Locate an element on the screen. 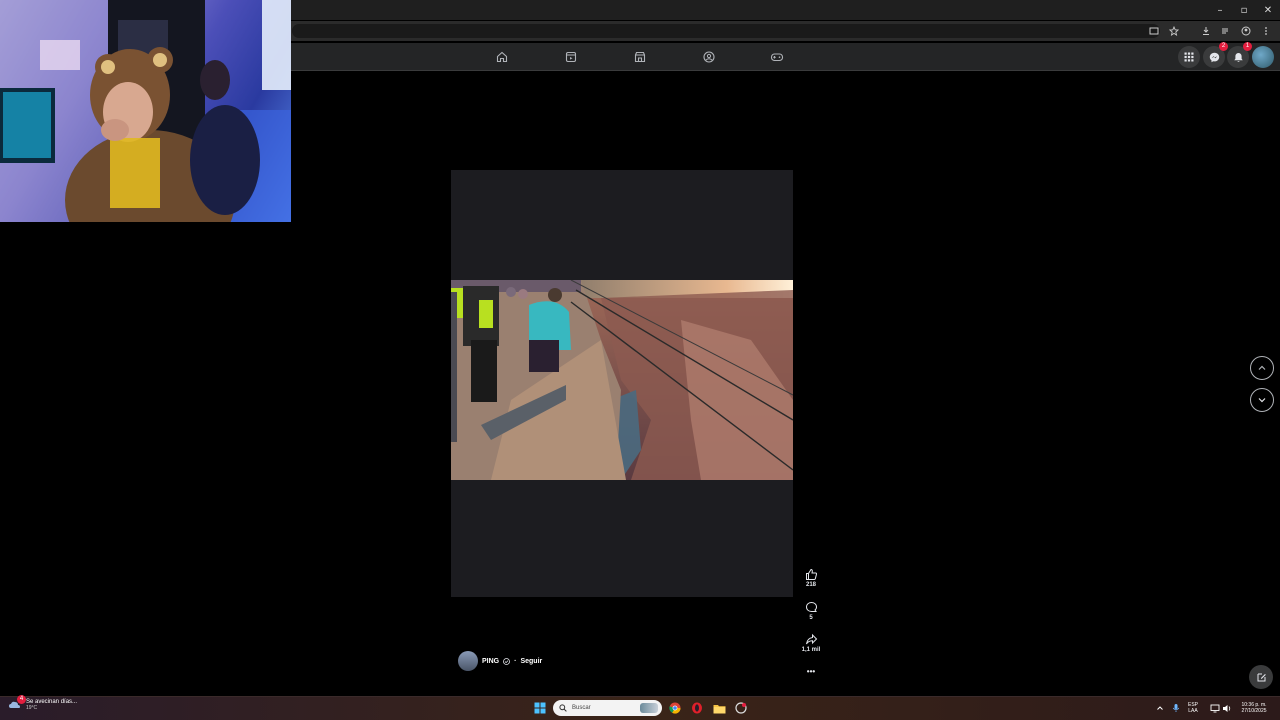 The image size is (1280, 720). chevron-up-icon is located at coordinates (1262, 367).